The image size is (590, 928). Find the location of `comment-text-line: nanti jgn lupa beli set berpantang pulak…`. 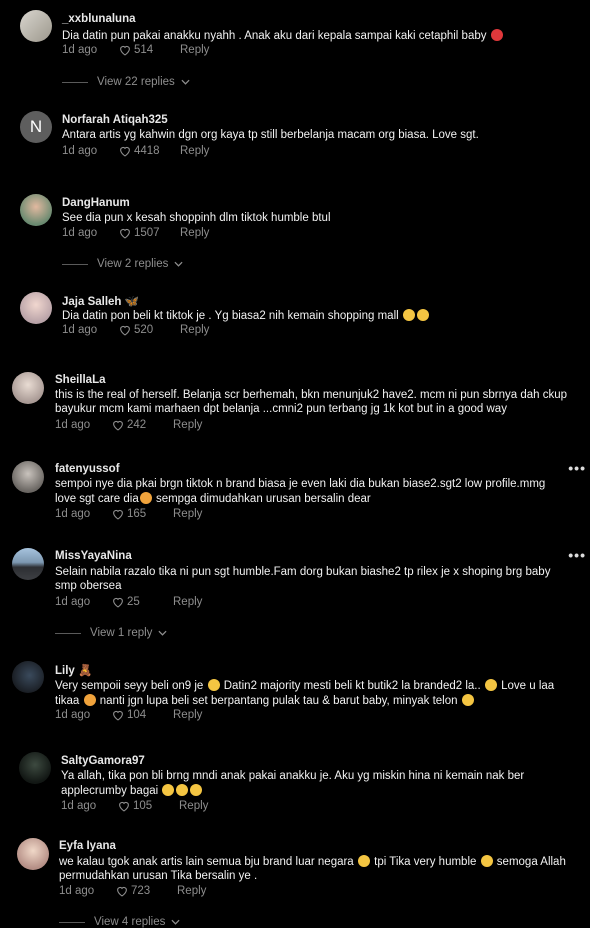

comment-text-line: nanti jgn lupa beli set berpantang pulak… is located at coordinates (278, 700).